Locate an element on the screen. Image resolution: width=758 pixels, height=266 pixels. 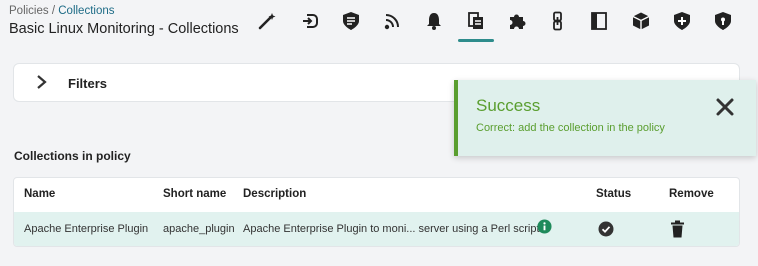
page-title: Basic Linux Monitoring - Collections is located at coordinates (124, 29).